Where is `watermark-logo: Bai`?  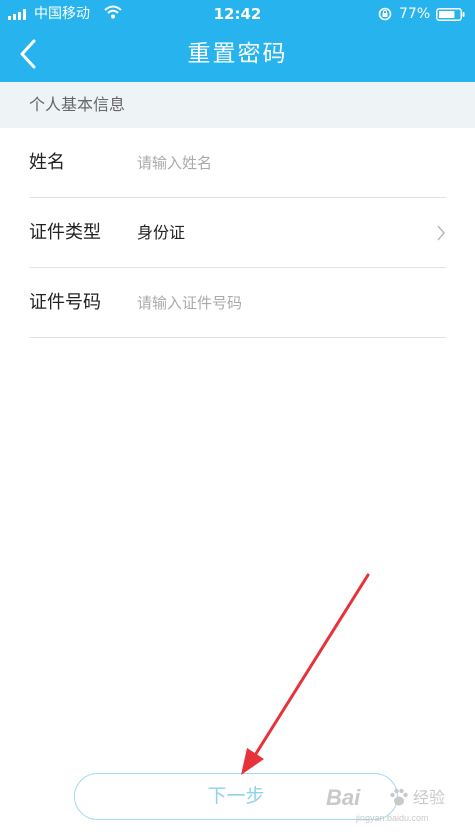
watermark-logo: Bai is located at coordinates (343, 797).